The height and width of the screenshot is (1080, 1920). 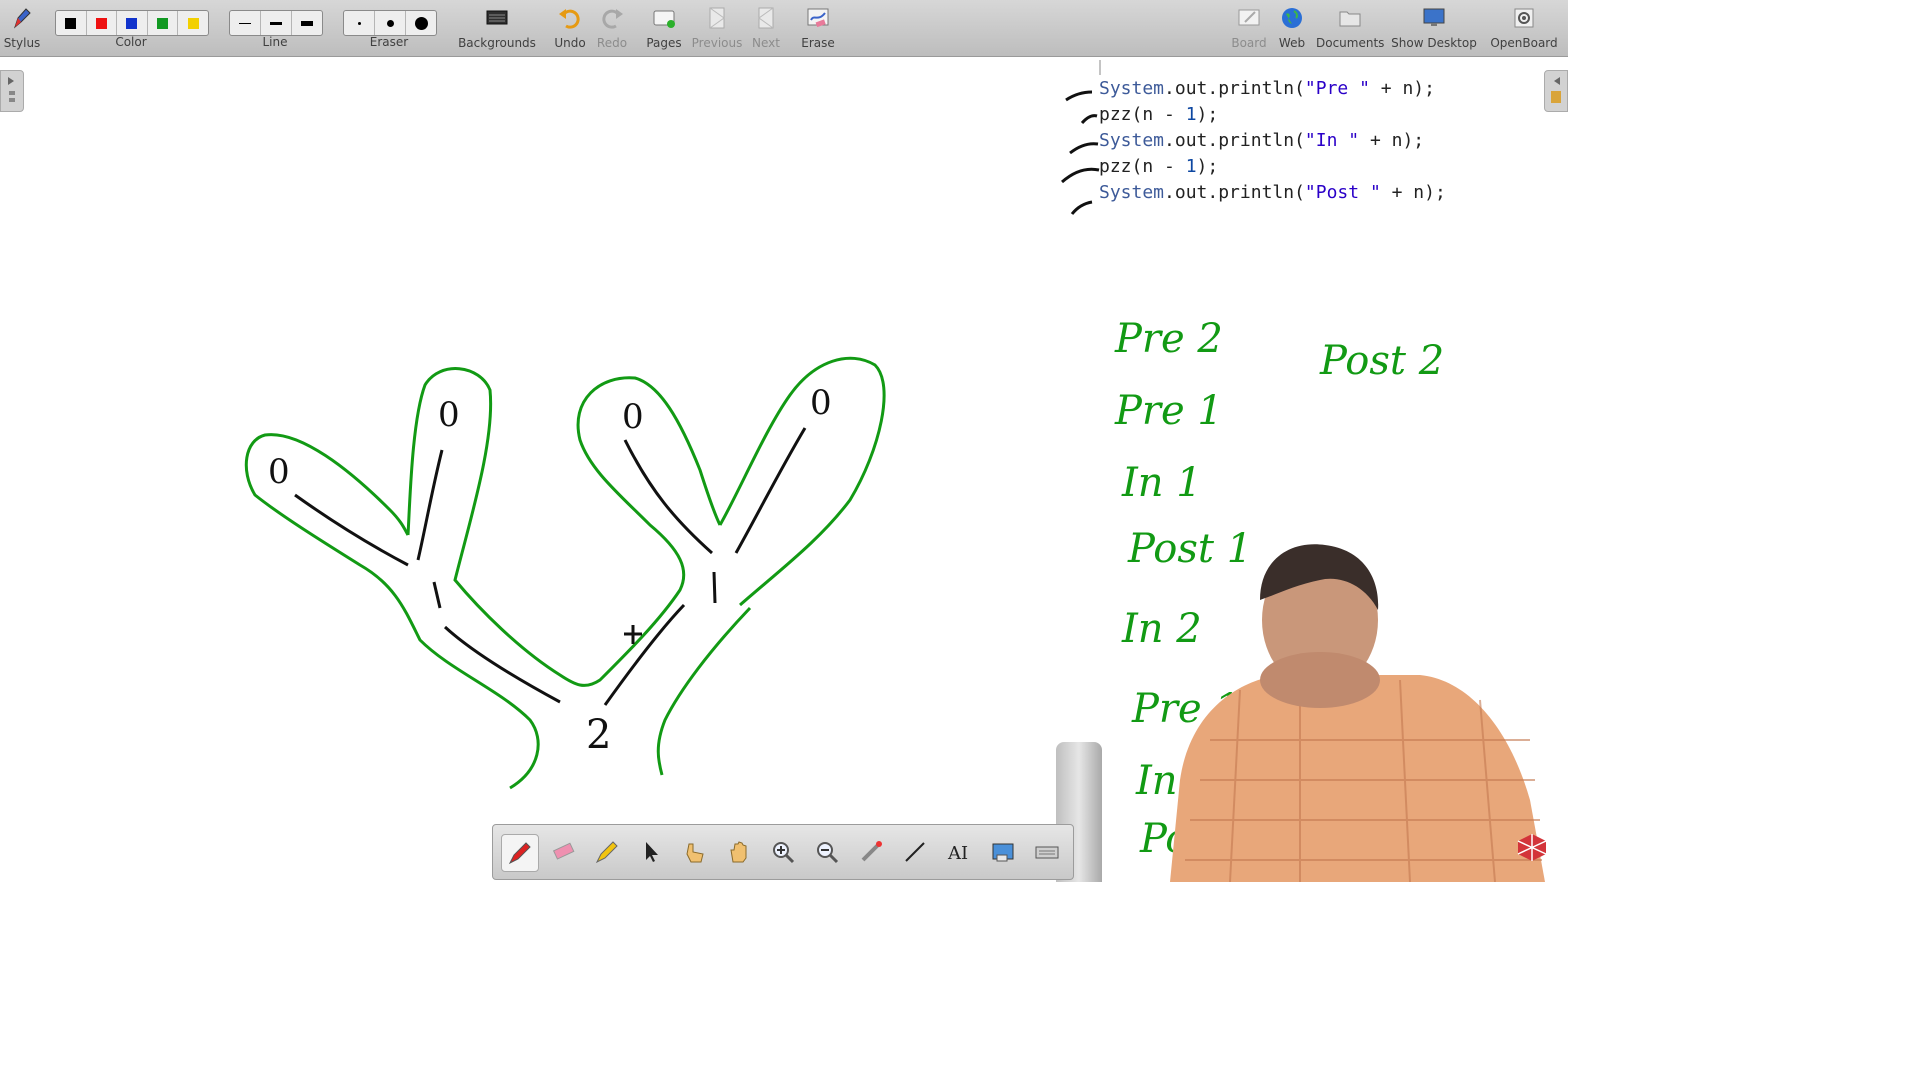 I want to click on presenter-shirt, so click(x=1357, y=778).